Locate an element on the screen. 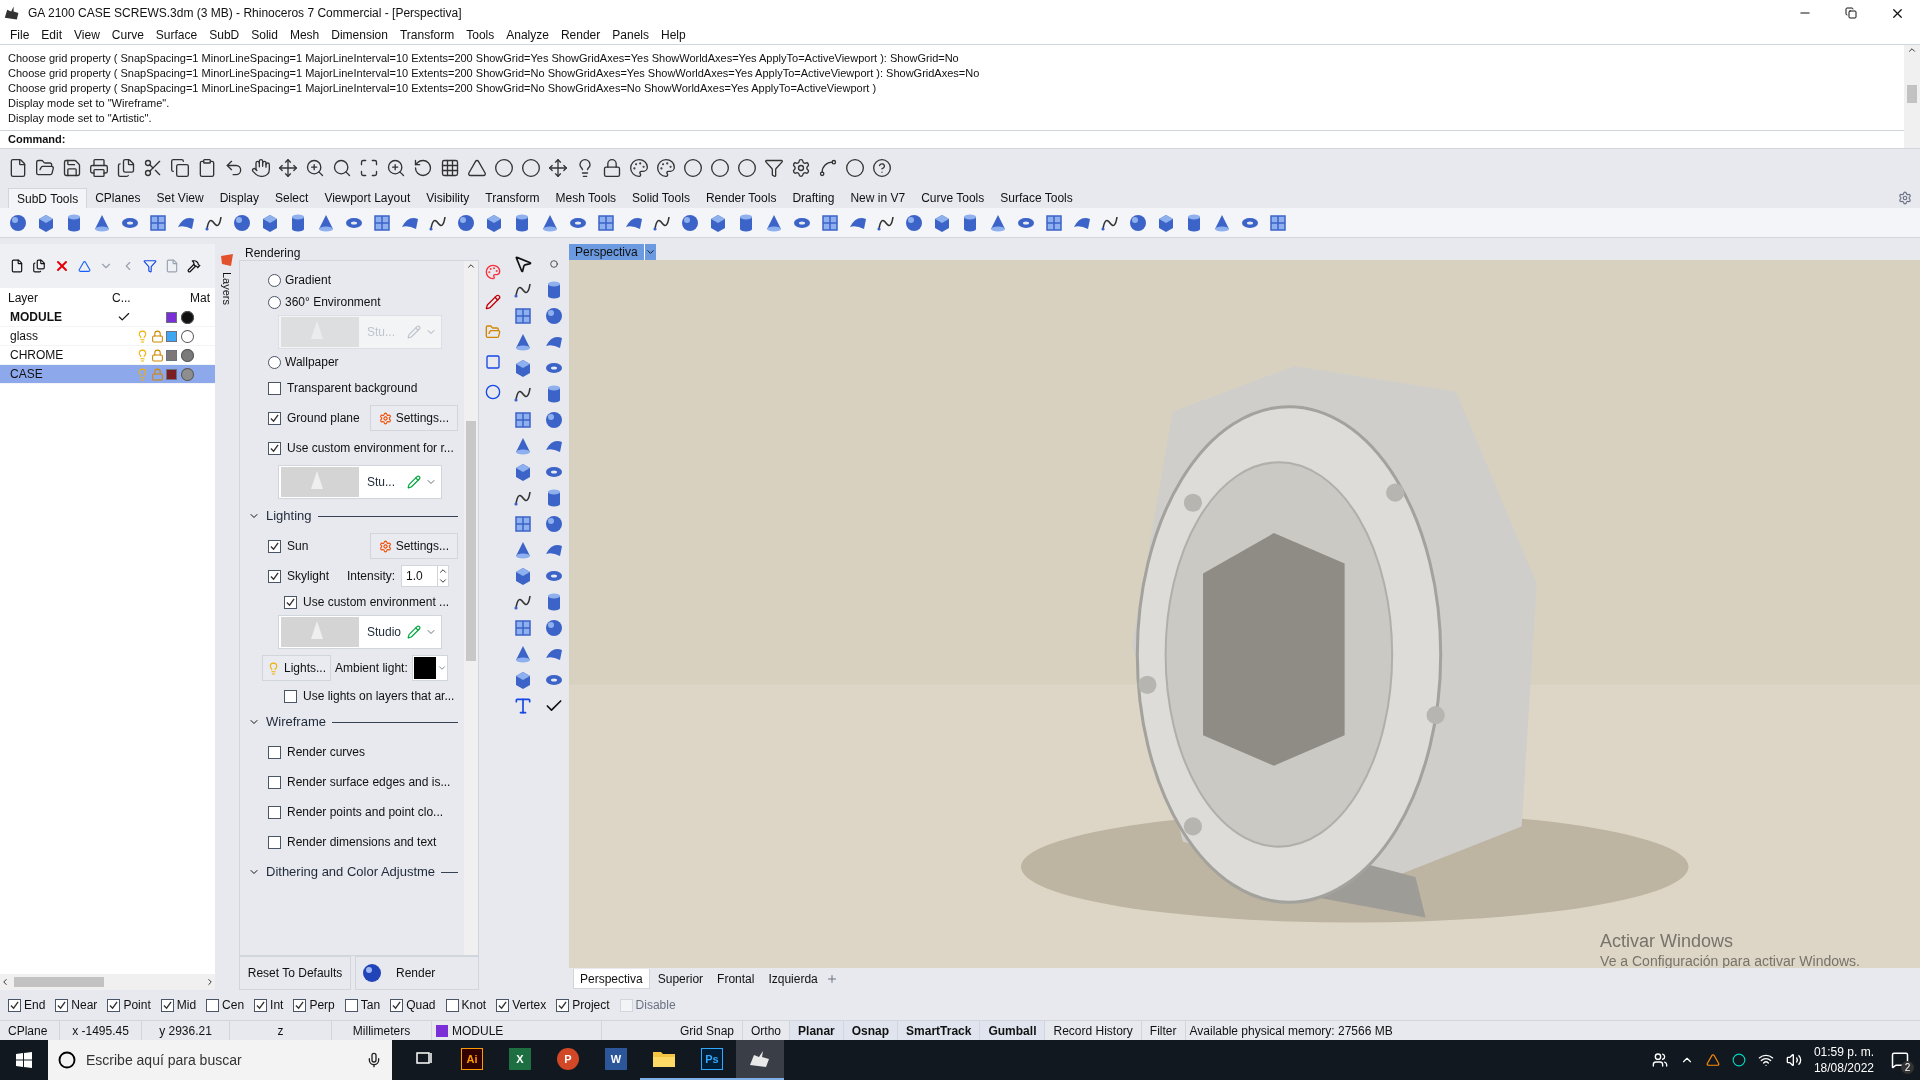 The image size is (1920, 1080). toolbar-tab: Solid Tools is located at coordinates (661, 198).